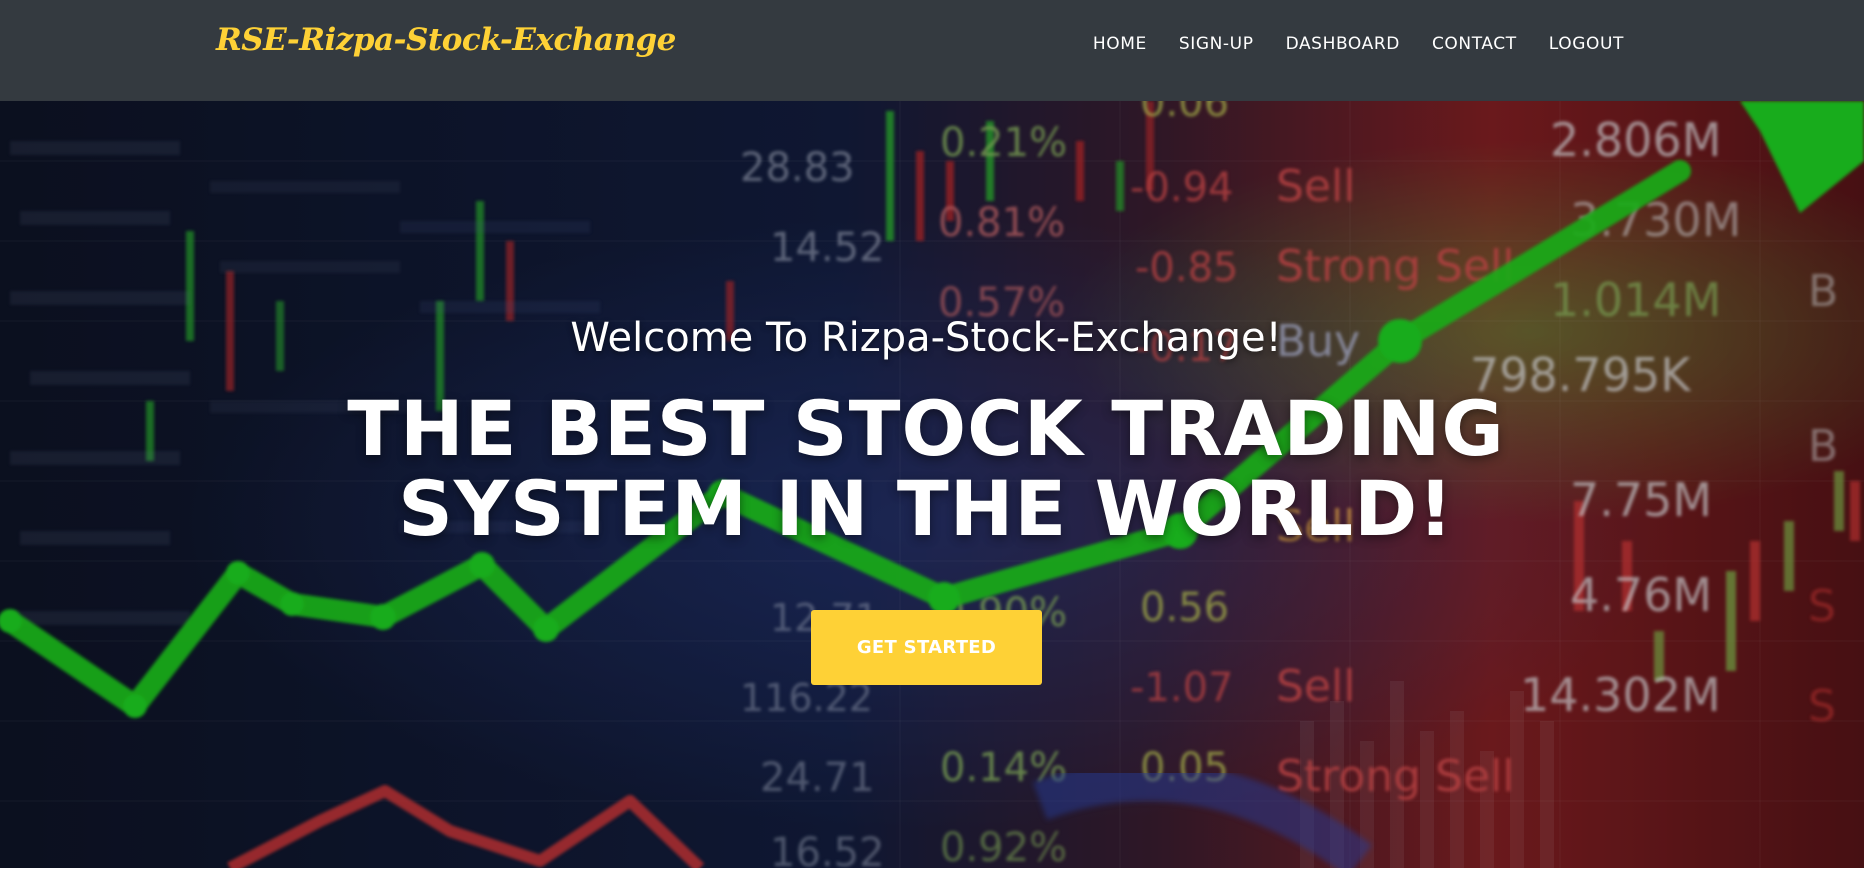 The height and width of the screenshot is (874, 1864). What do you see at coordinates (1120, 44) in the screenshot?
I see `nav-home-link: HOME` at bounding box center [1120, 44].